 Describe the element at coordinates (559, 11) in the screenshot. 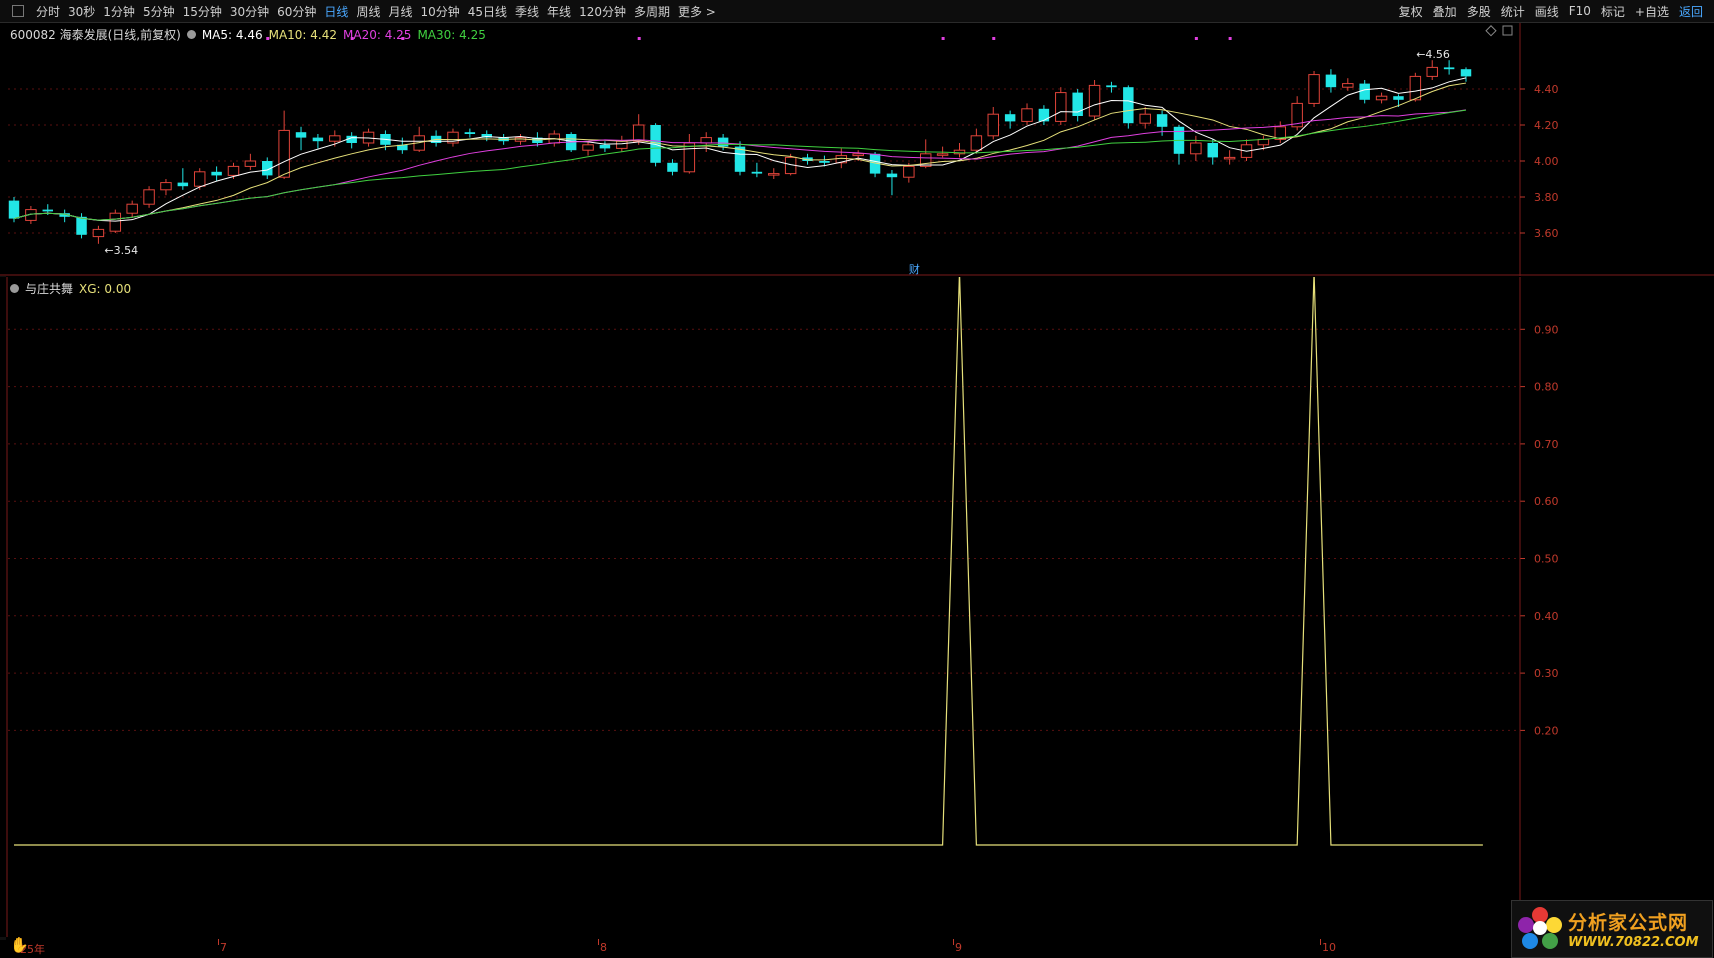

I see `period-tab-13: 年线` at that location.